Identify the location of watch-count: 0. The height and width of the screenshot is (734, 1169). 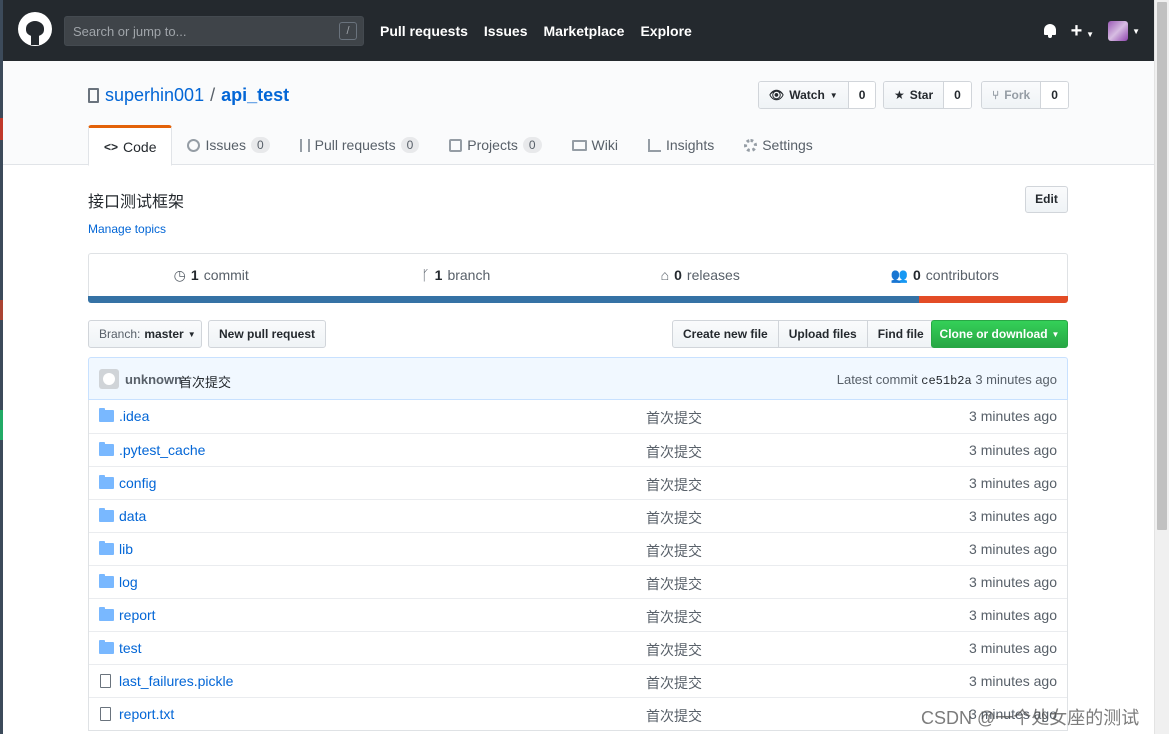
(862, 95).